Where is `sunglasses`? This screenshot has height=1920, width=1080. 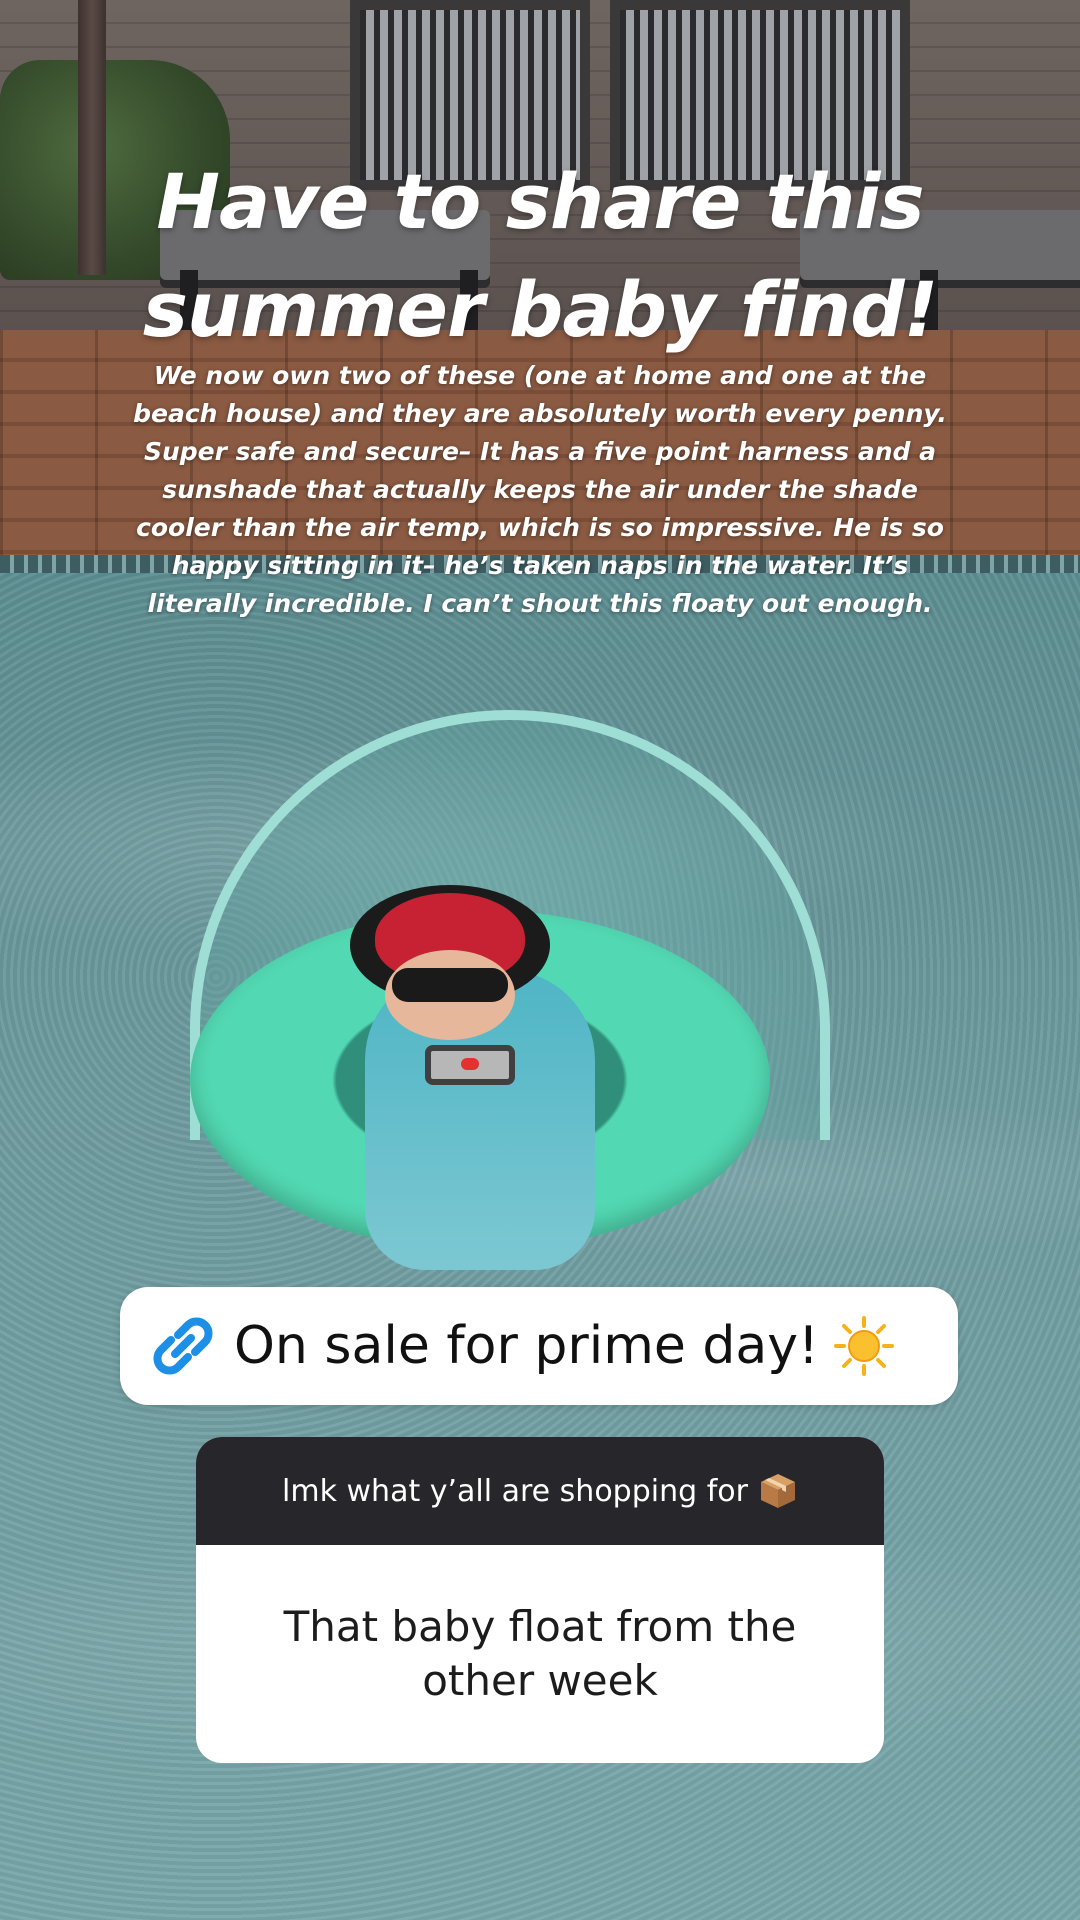
sunglasses is located at coordinates (450, 985).